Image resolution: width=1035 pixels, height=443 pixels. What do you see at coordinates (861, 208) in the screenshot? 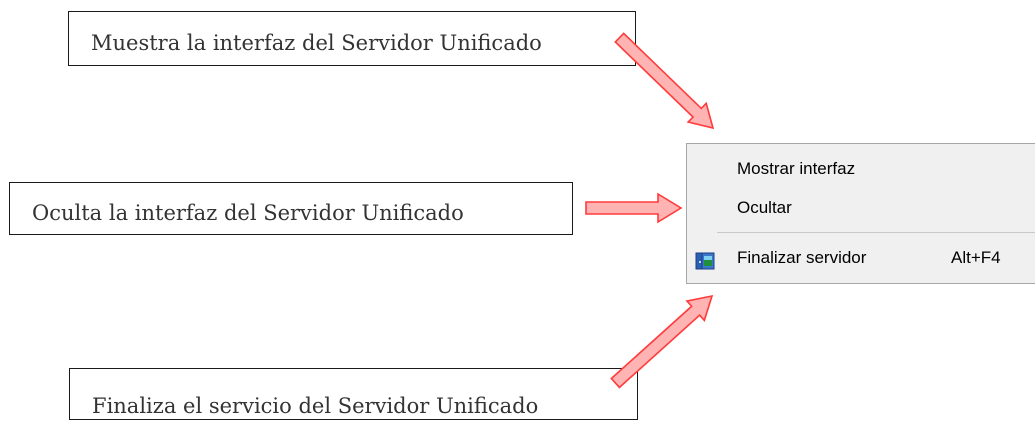
I see `menu-item-hide: Ocultar` at bounding box center [861, 208].